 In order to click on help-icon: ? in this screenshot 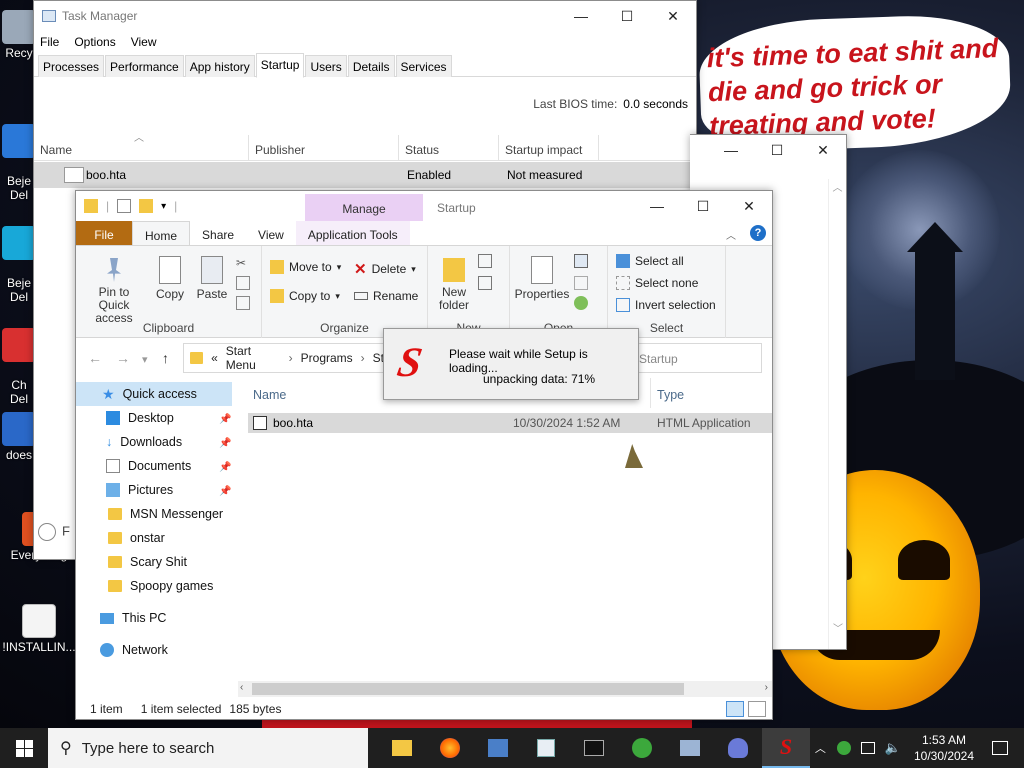, I will do `click(758, 233)`.